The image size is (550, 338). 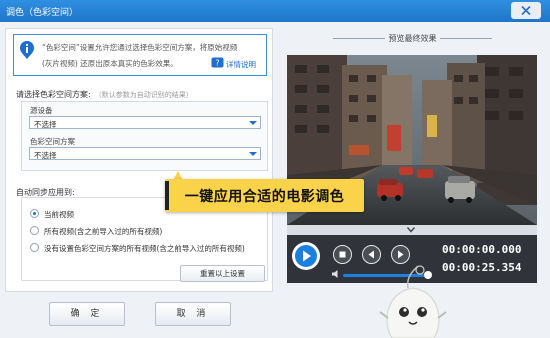 I want to click on scheme-title: 请选择色彩空间方案:, so click(x=53, y=94).